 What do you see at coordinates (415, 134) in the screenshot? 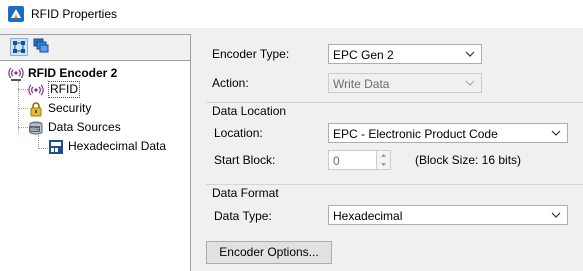
I see `location-value: EPC - Electronic Product Code` at bounding box center [415, 134].